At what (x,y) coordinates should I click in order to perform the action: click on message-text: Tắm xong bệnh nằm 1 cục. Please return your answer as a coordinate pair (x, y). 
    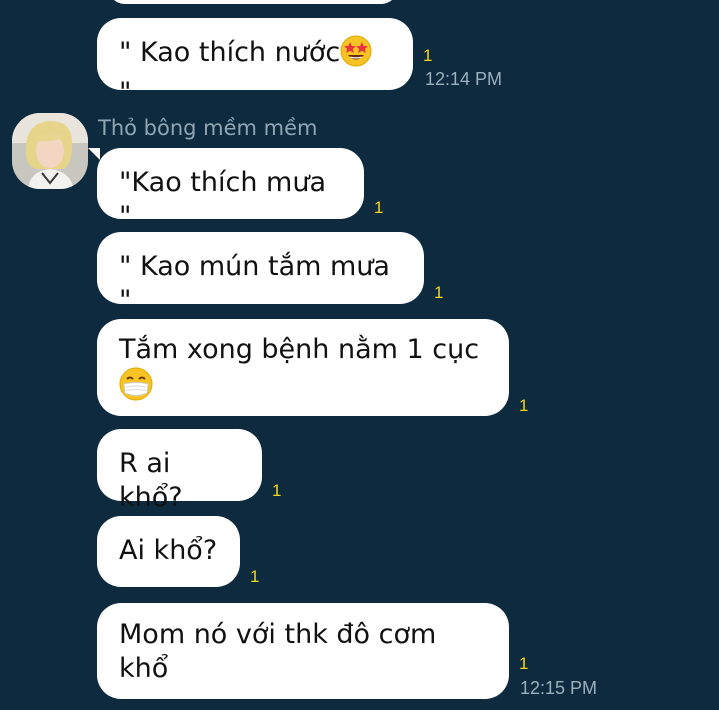
    Looking at the image, I should click on (299, 349).